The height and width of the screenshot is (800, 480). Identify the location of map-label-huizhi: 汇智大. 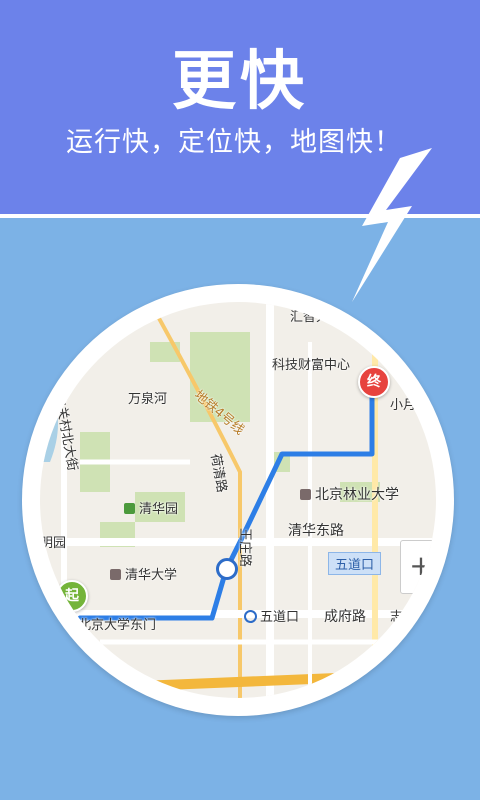
(310, 317).